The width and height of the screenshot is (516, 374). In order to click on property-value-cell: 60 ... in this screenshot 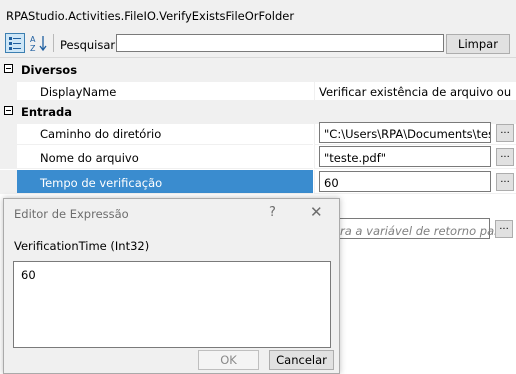, I will do `click(415, 182)`.